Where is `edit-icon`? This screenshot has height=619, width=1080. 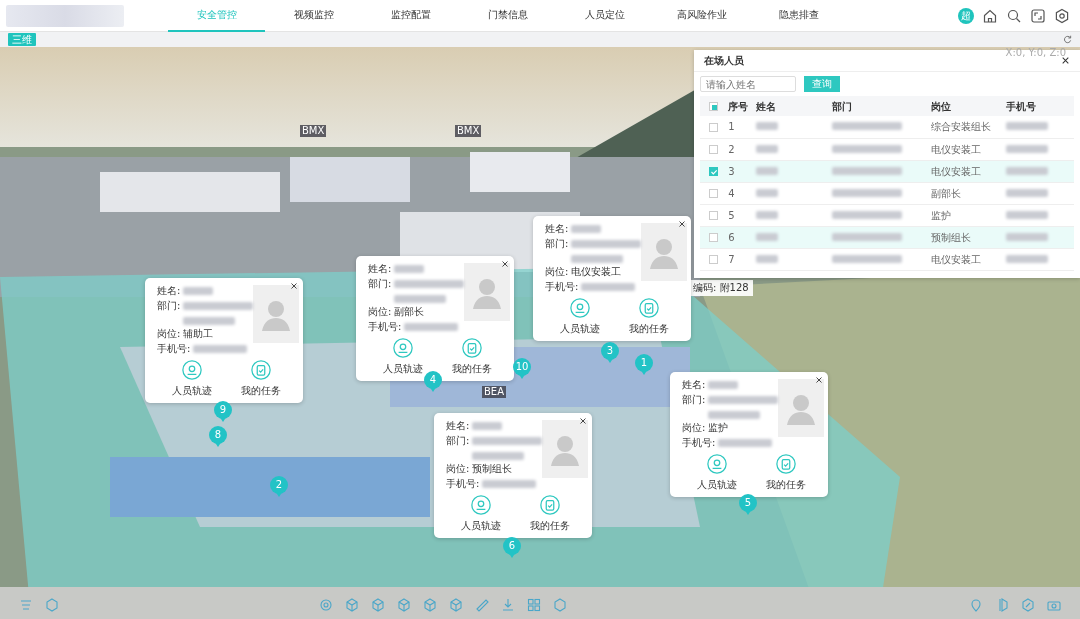
edit-icon is located at coordinates (1028, 605).